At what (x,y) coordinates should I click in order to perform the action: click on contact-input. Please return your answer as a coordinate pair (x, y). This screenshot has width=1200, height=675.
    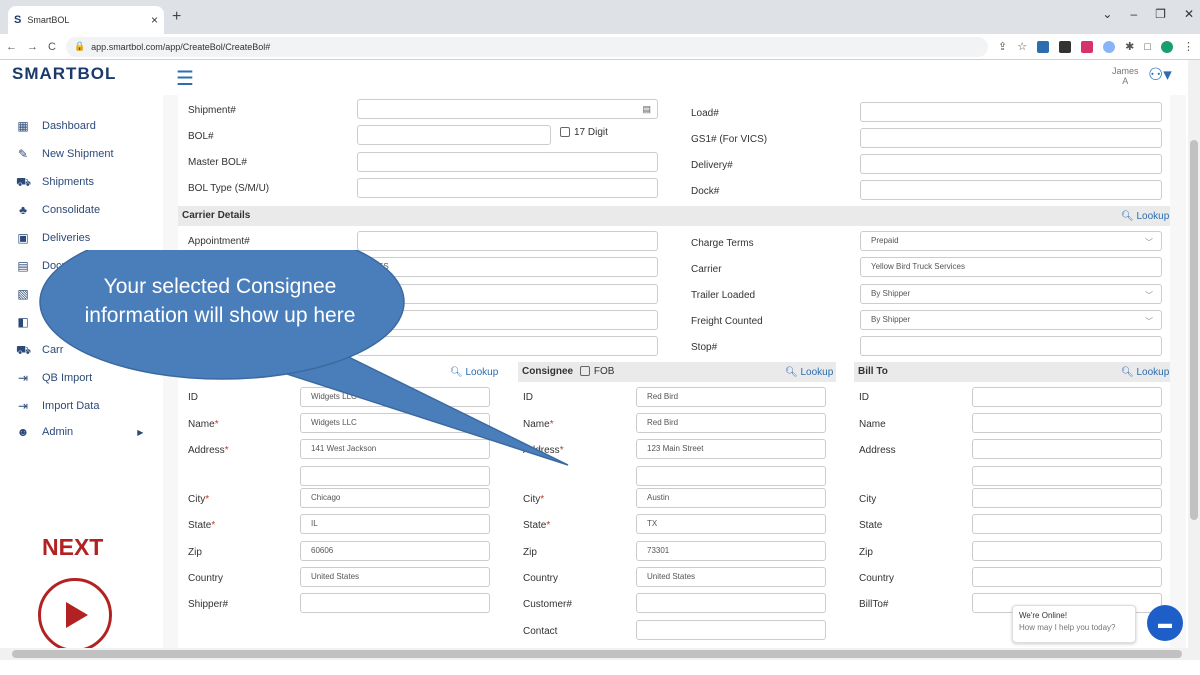
    Looking at the image, I should click on (731, 630).